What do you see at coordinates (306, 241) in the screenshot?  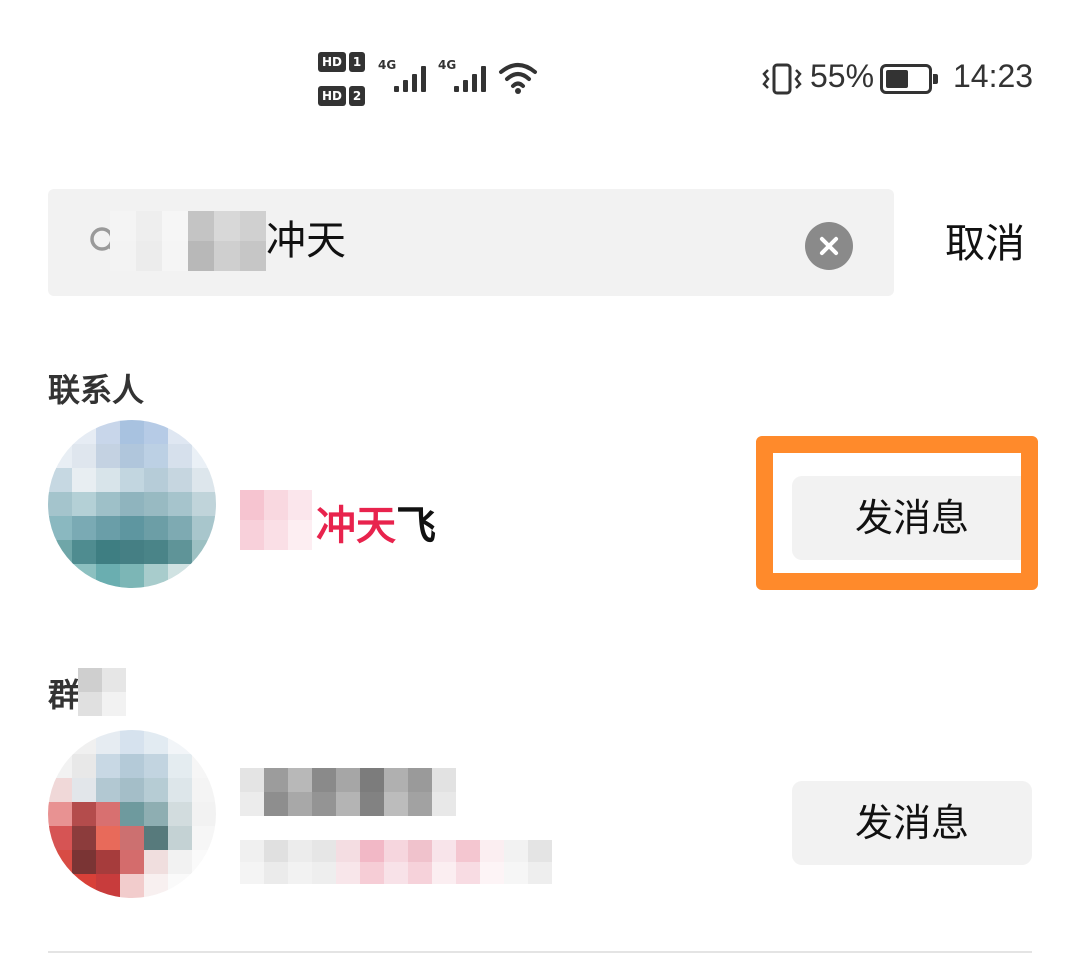 I see `search-query-text: 冲天` at bounding box center [306, 241].